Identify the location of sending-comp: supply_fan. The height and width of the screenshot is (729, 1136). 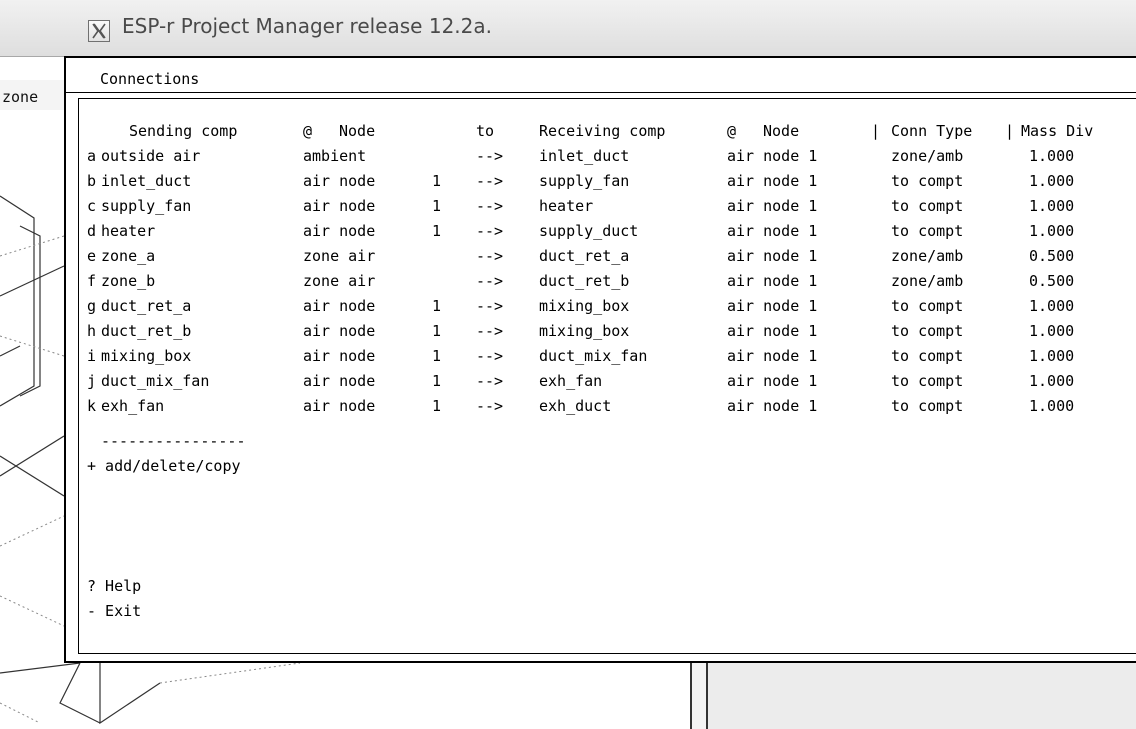
(146, 206).